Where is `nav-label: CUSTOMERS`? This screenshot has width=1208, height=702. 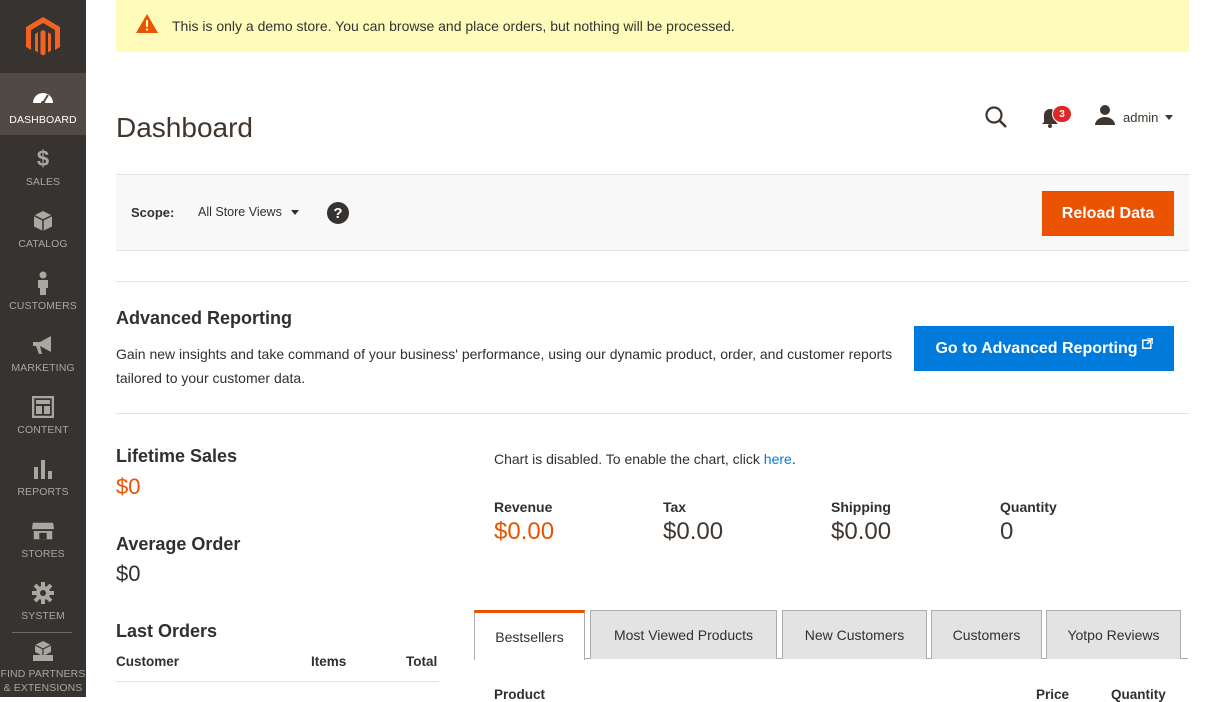 nav-label: CUSTOMERS is located at coordinates (43, 306).